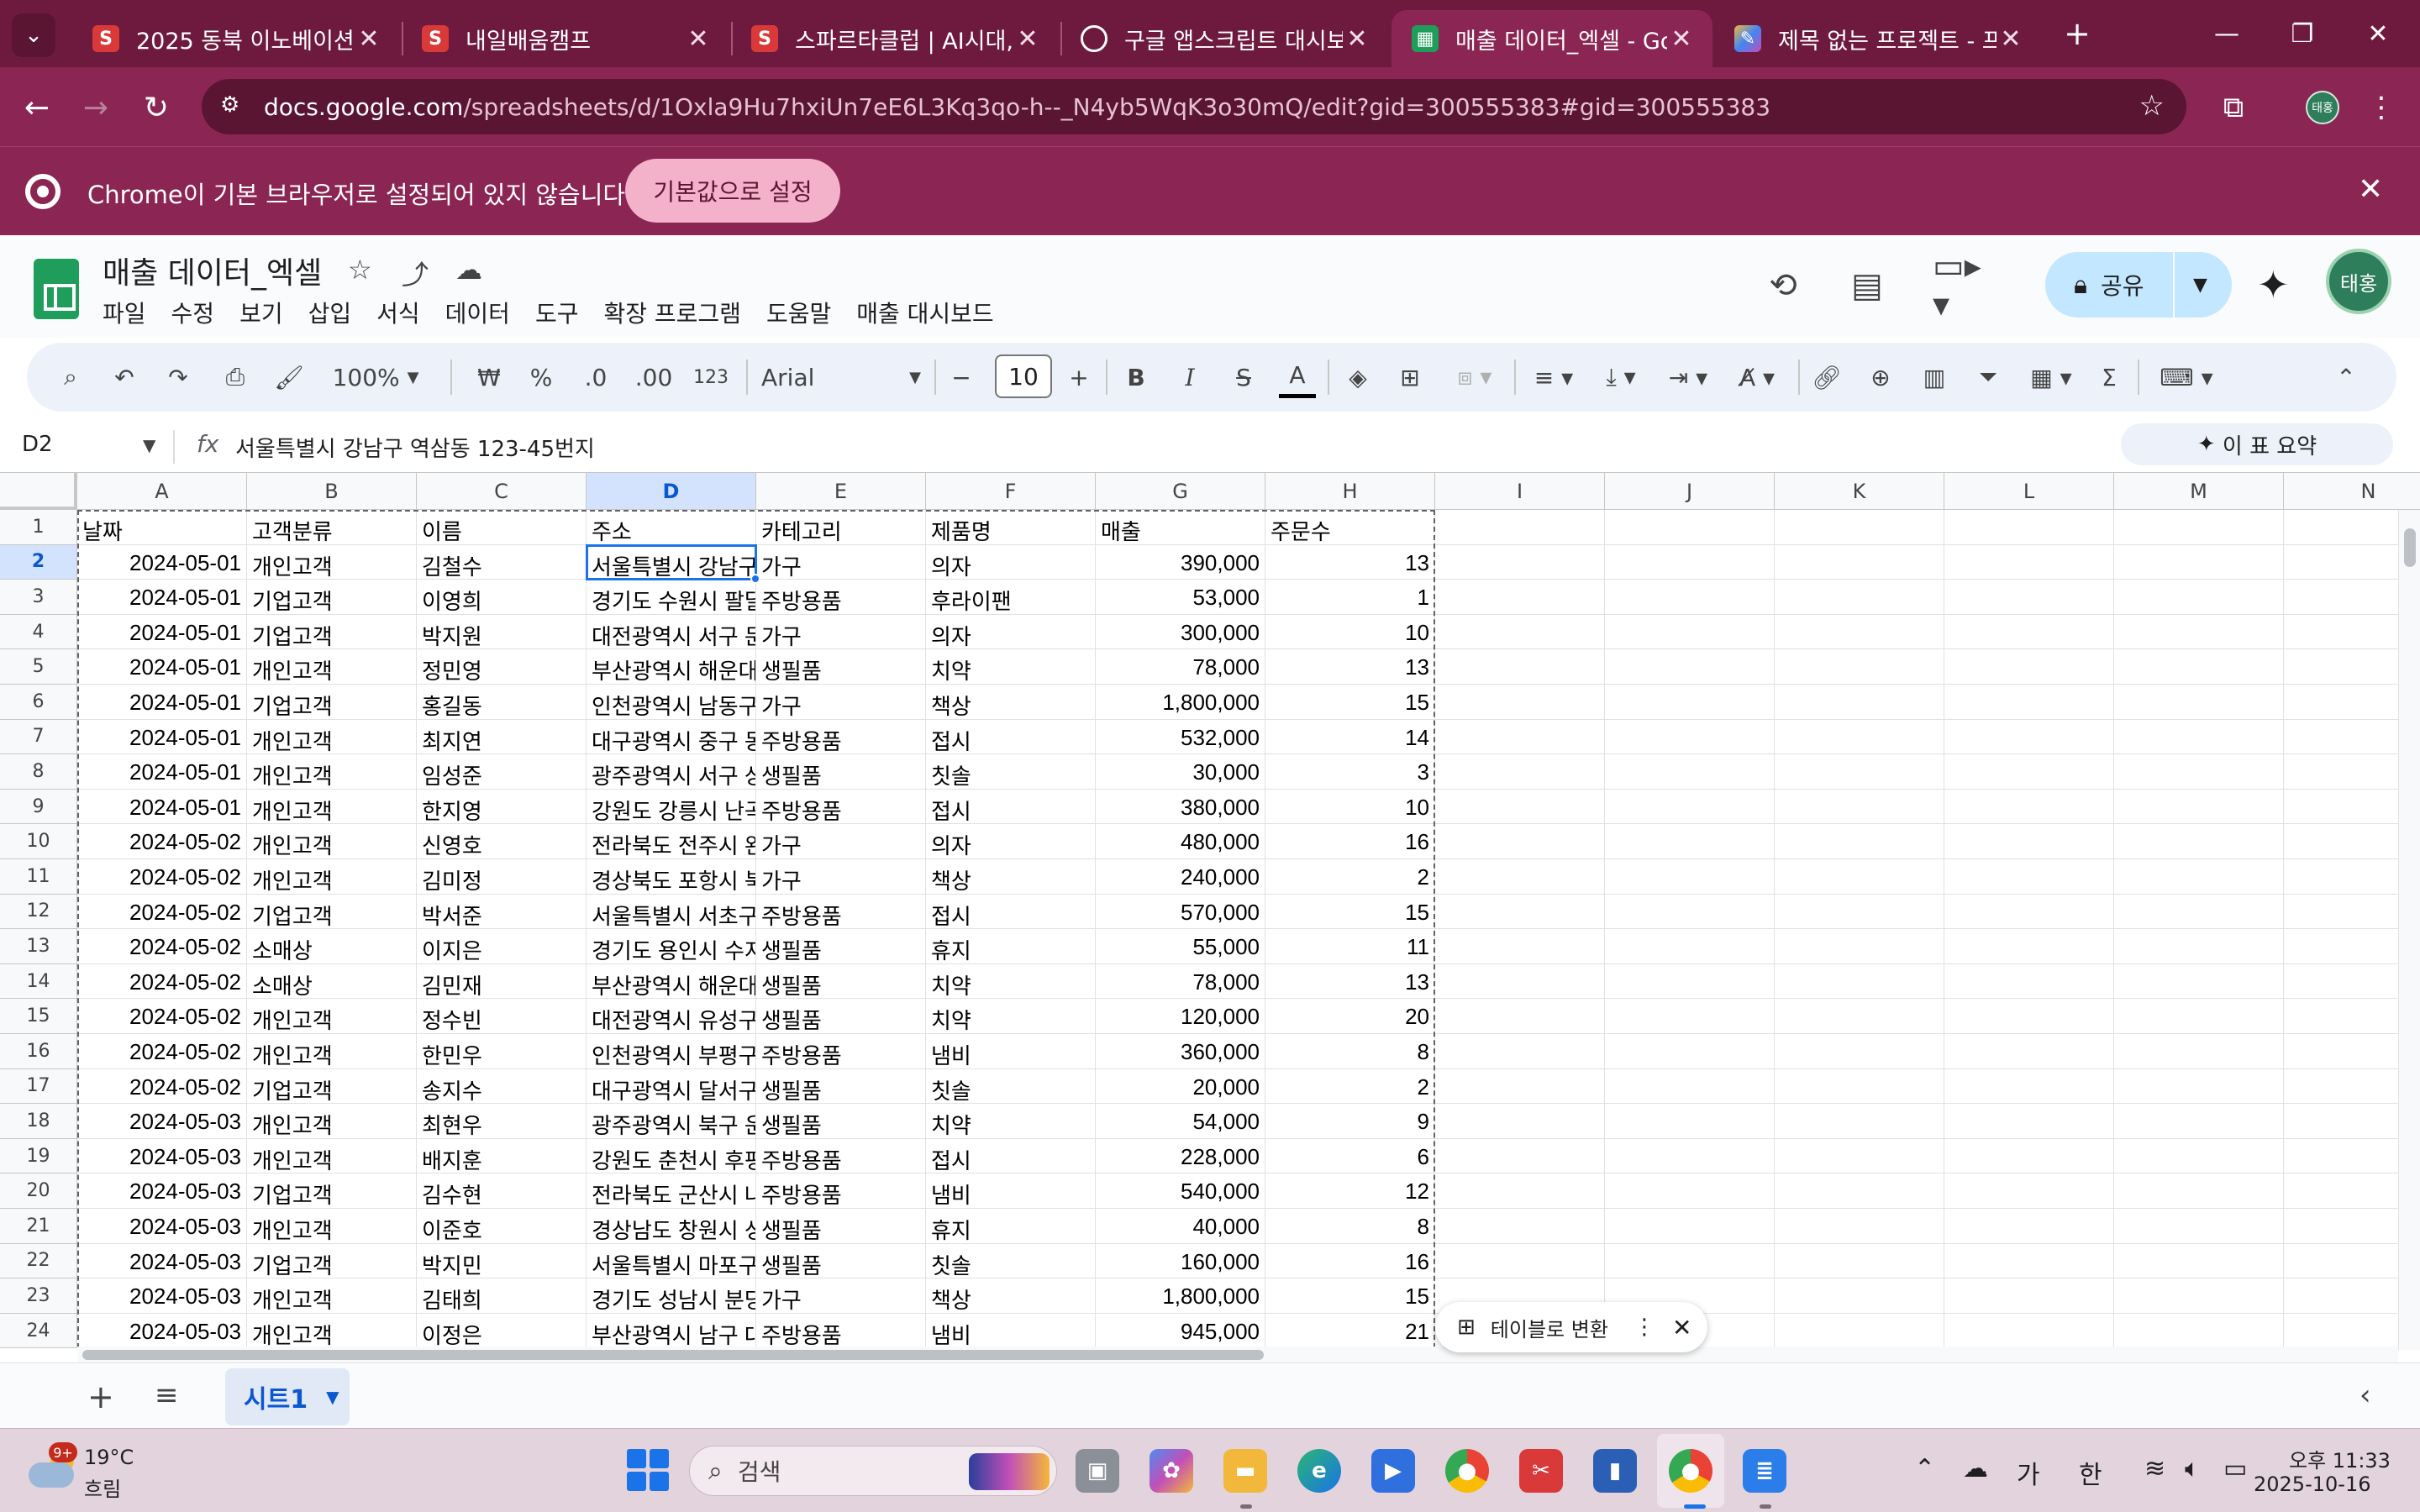  What do you see at coordinates (38, 702) in the screenshot?
I see `row-header: 6` at bounding box center [38, 702].